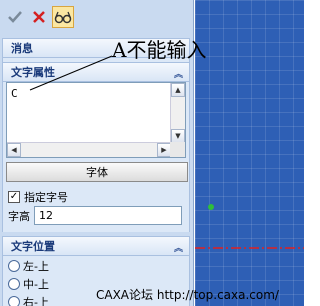 Image resolution: width=320 pixels, height=306 pixels. I want to click on scroll-down-arrow-icon: ▼, so click(178, 136).